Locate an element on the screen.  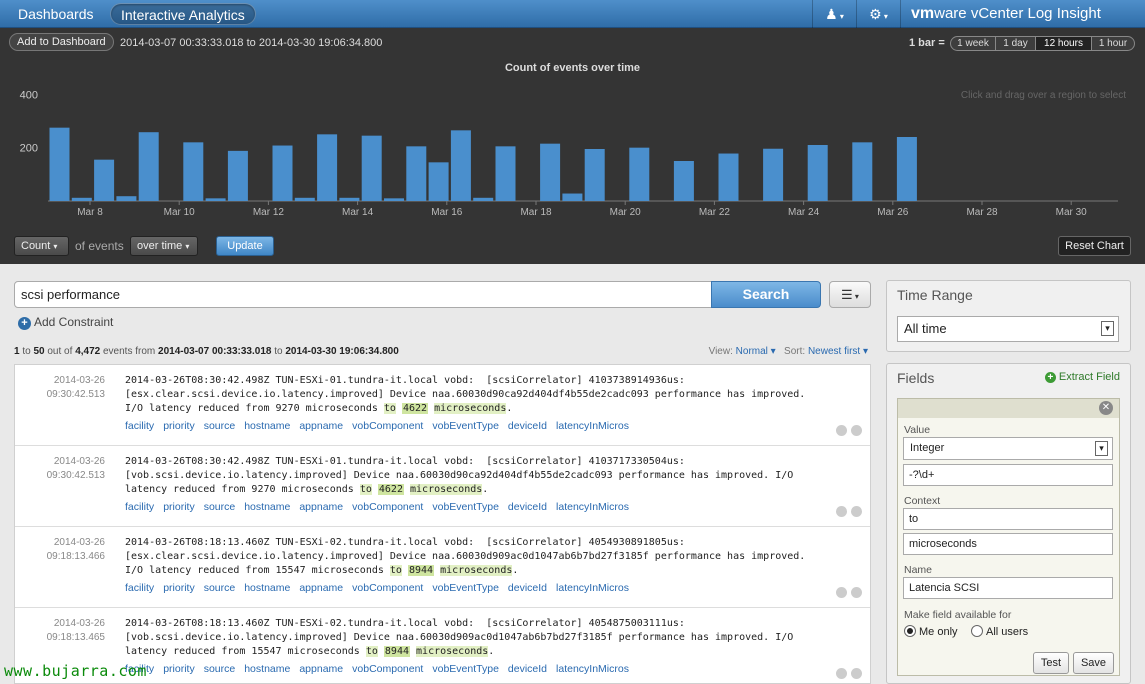
search-input: scsi performance is located at coordinates (363, 294).